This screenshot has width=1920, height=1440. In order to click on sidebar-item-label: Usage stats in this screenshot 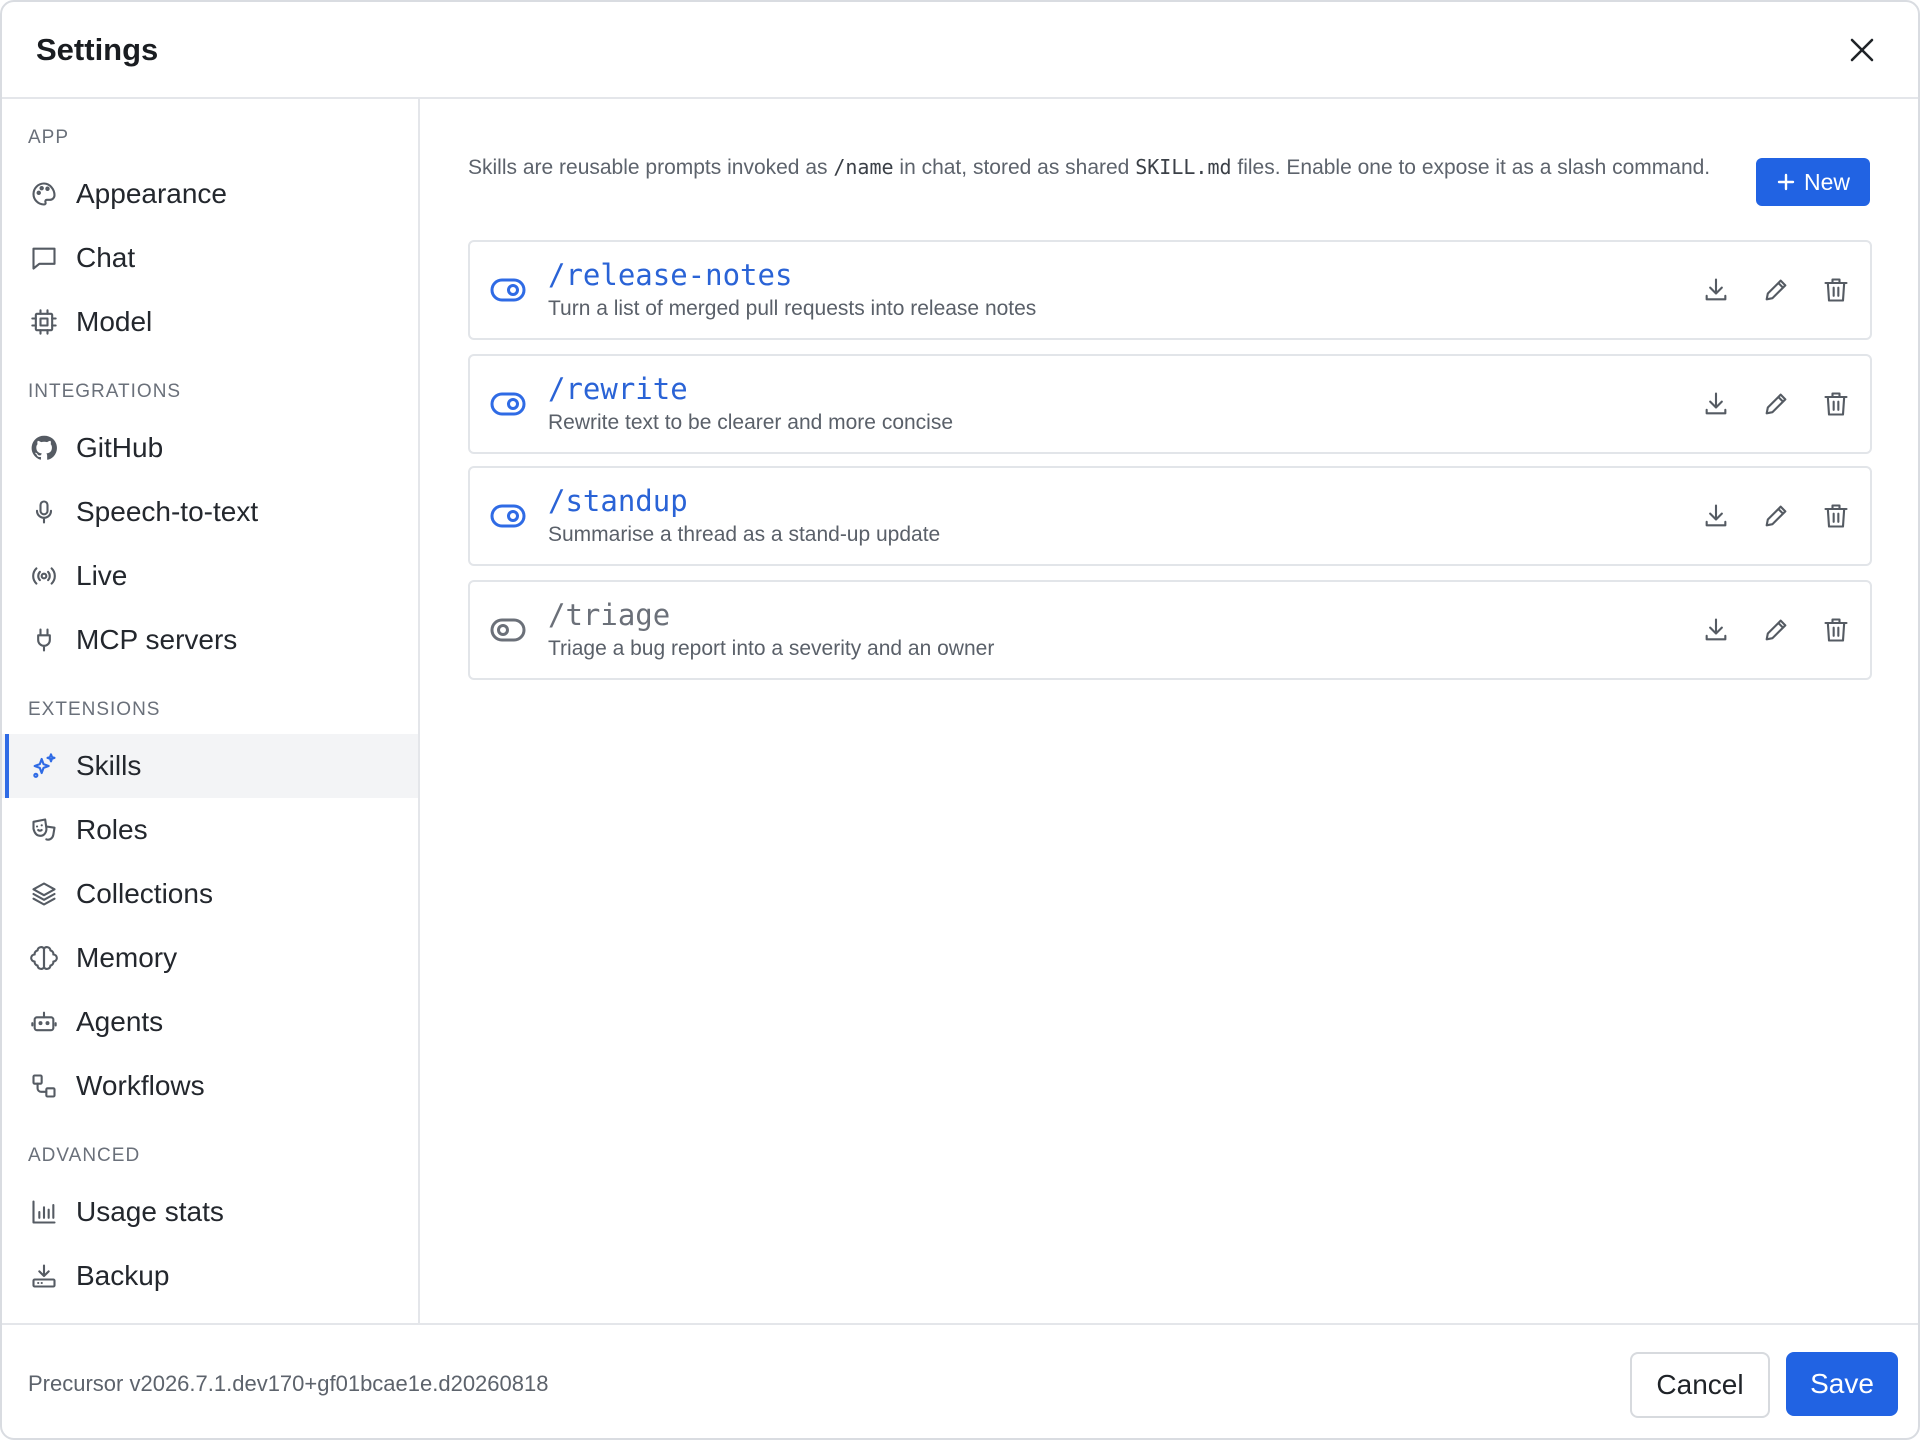, I will do `click(150, 1211)`.